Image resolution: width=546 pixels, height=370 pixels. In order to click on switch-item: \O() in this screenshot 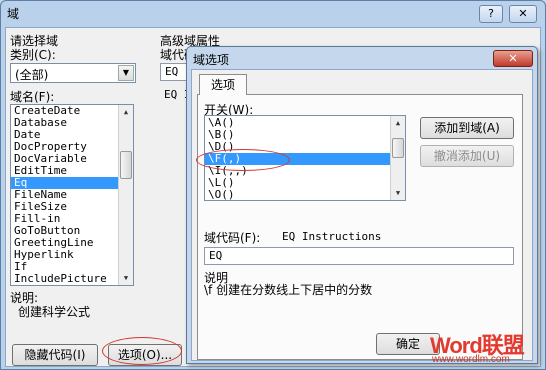, I will do `click(305, 195)`.